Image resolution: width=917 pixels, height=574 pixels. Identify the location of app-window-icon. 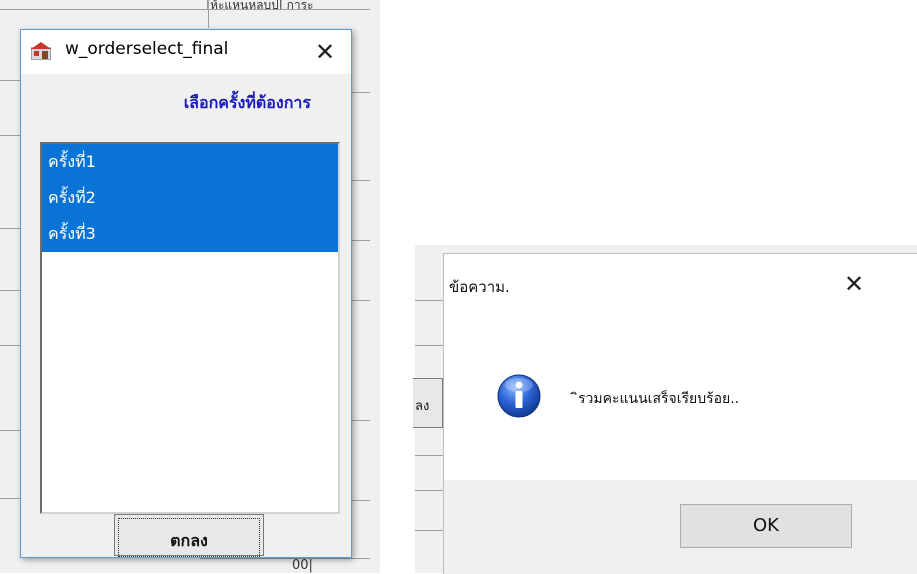
(41, 51).